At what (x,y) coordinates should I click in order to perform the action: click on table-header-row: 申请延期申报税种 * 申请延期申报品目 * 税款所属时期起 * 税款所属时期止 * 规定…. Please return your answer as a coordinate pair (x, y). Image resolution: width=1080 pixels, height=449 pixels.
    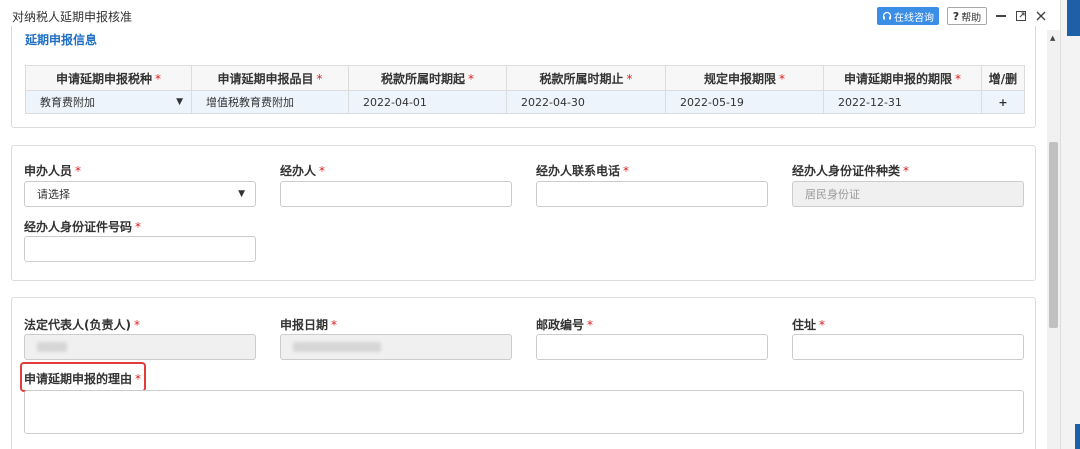
    Looking at the image, I should click on (525, 78).